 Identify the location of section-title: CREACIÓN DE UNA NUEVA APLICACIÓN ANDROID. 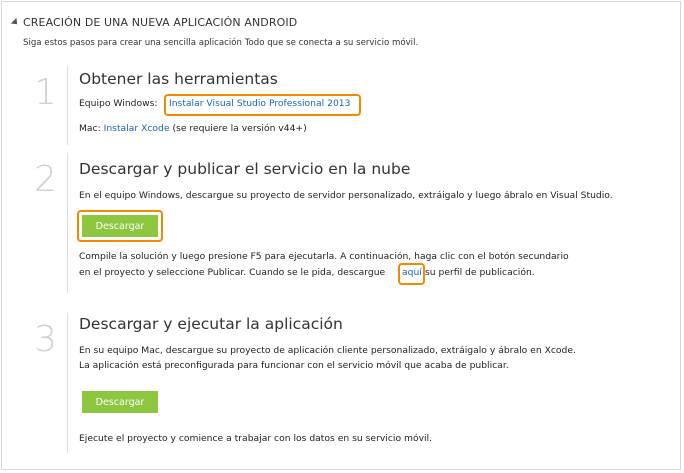
(160, 22).